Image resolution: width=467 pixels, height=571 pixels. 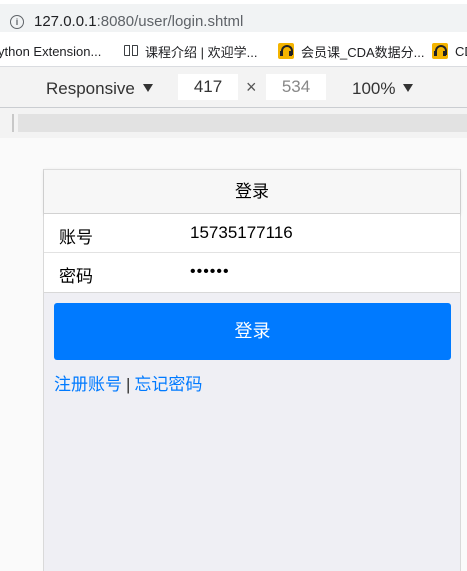 What do you see at coordinates (168, 384) in the screenshot?
I see `forgot-password-link: 忘记密码` at bounding box center [168, 384].